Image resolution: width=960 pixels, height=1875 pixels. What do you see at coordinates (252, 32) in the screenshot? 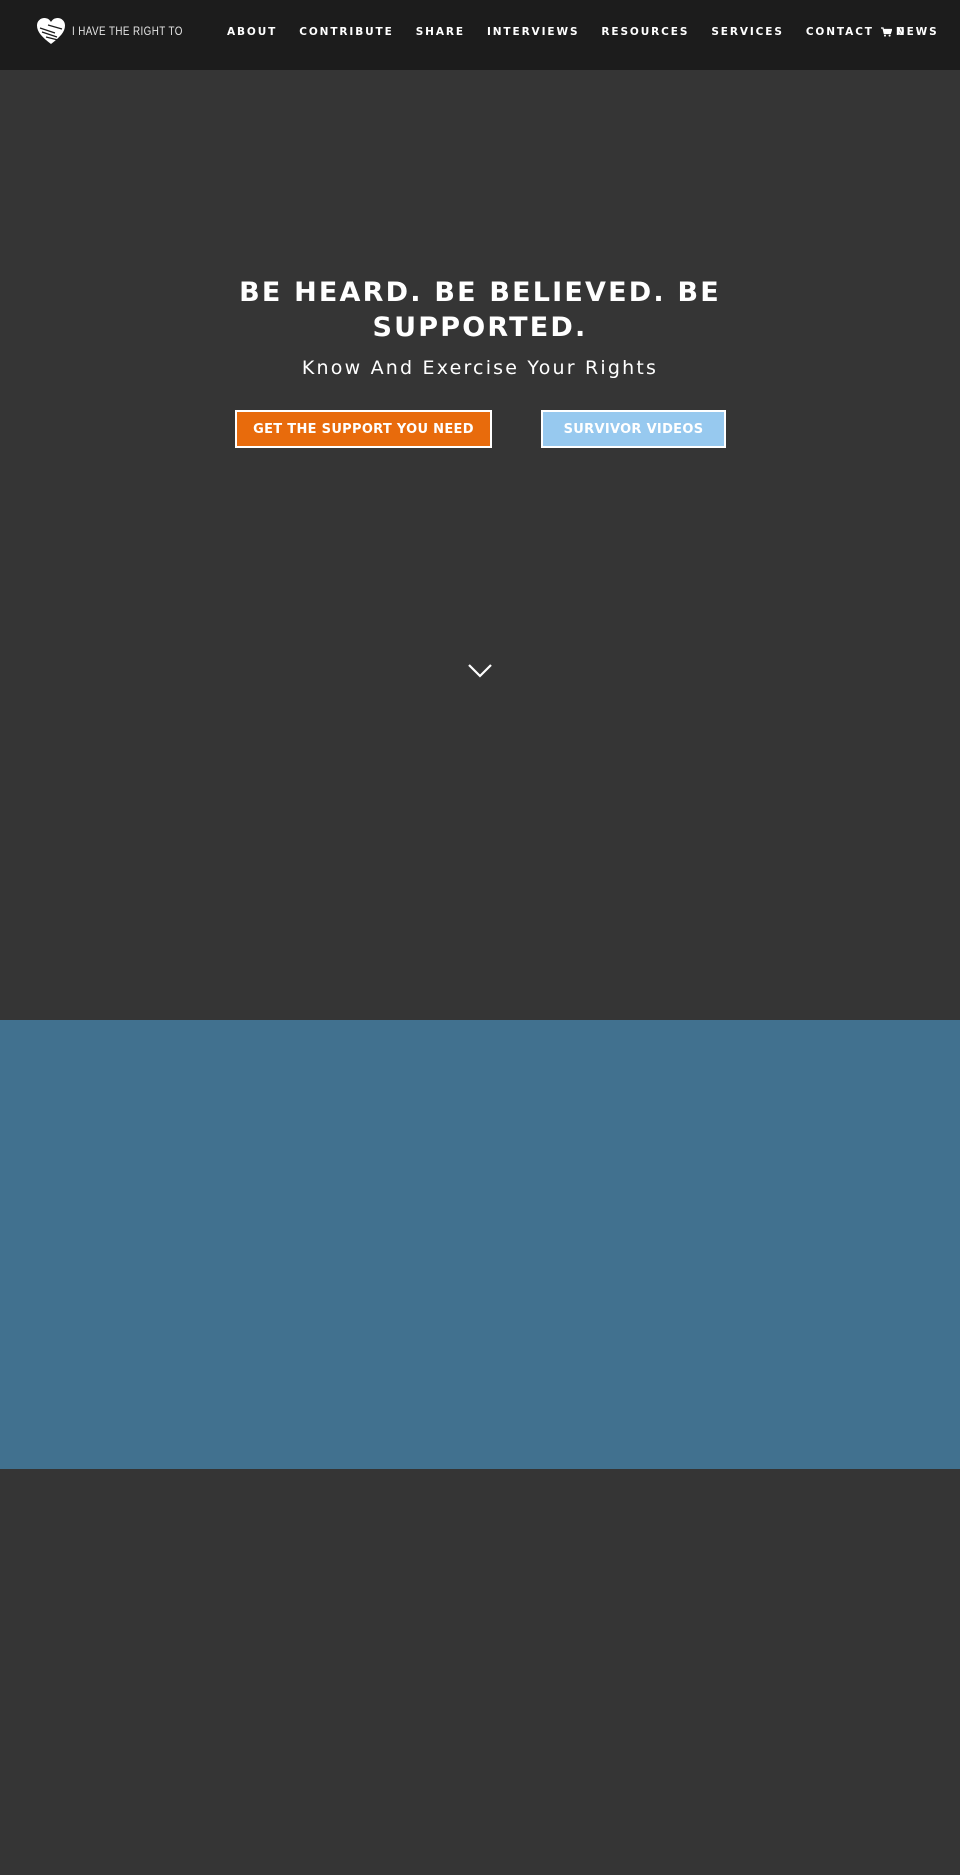
I see `nav-item-about: ABOUT` at bounding box center [252, 32].